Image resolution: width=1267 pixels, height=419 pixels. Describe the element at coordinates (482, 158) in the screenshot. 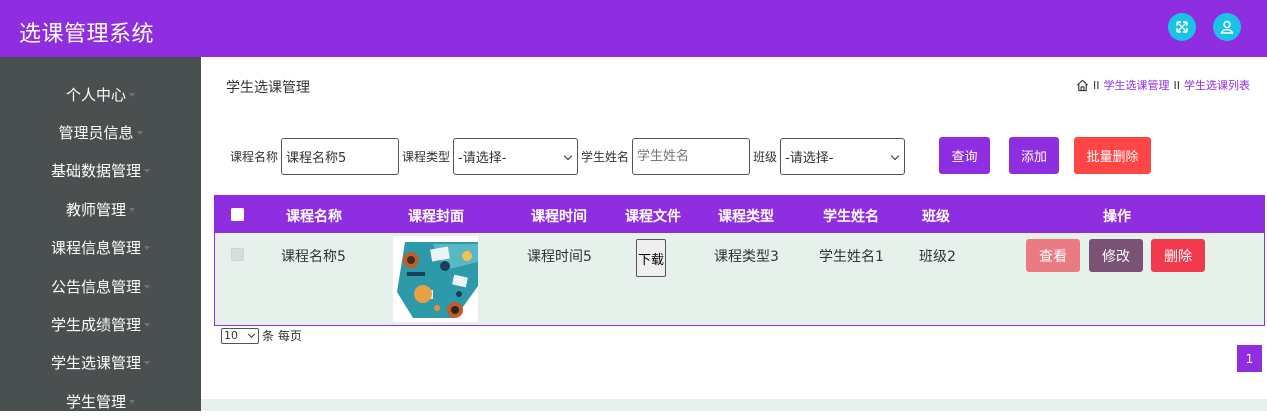

I see `course-type-selected: -请选择-` at that location.